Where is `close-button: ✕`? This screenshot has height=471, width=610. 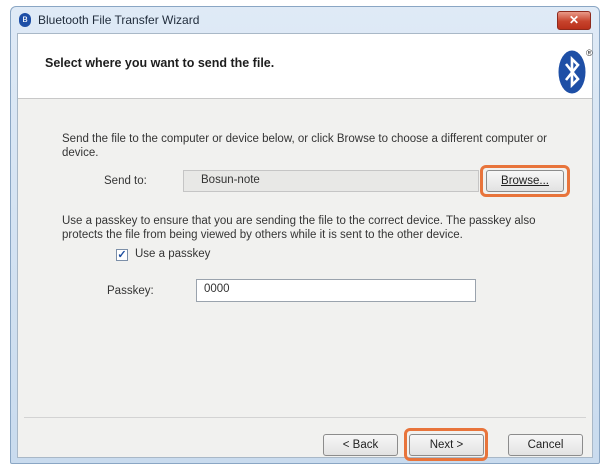 close-button: ✕ is located at coordinates (574, 20).